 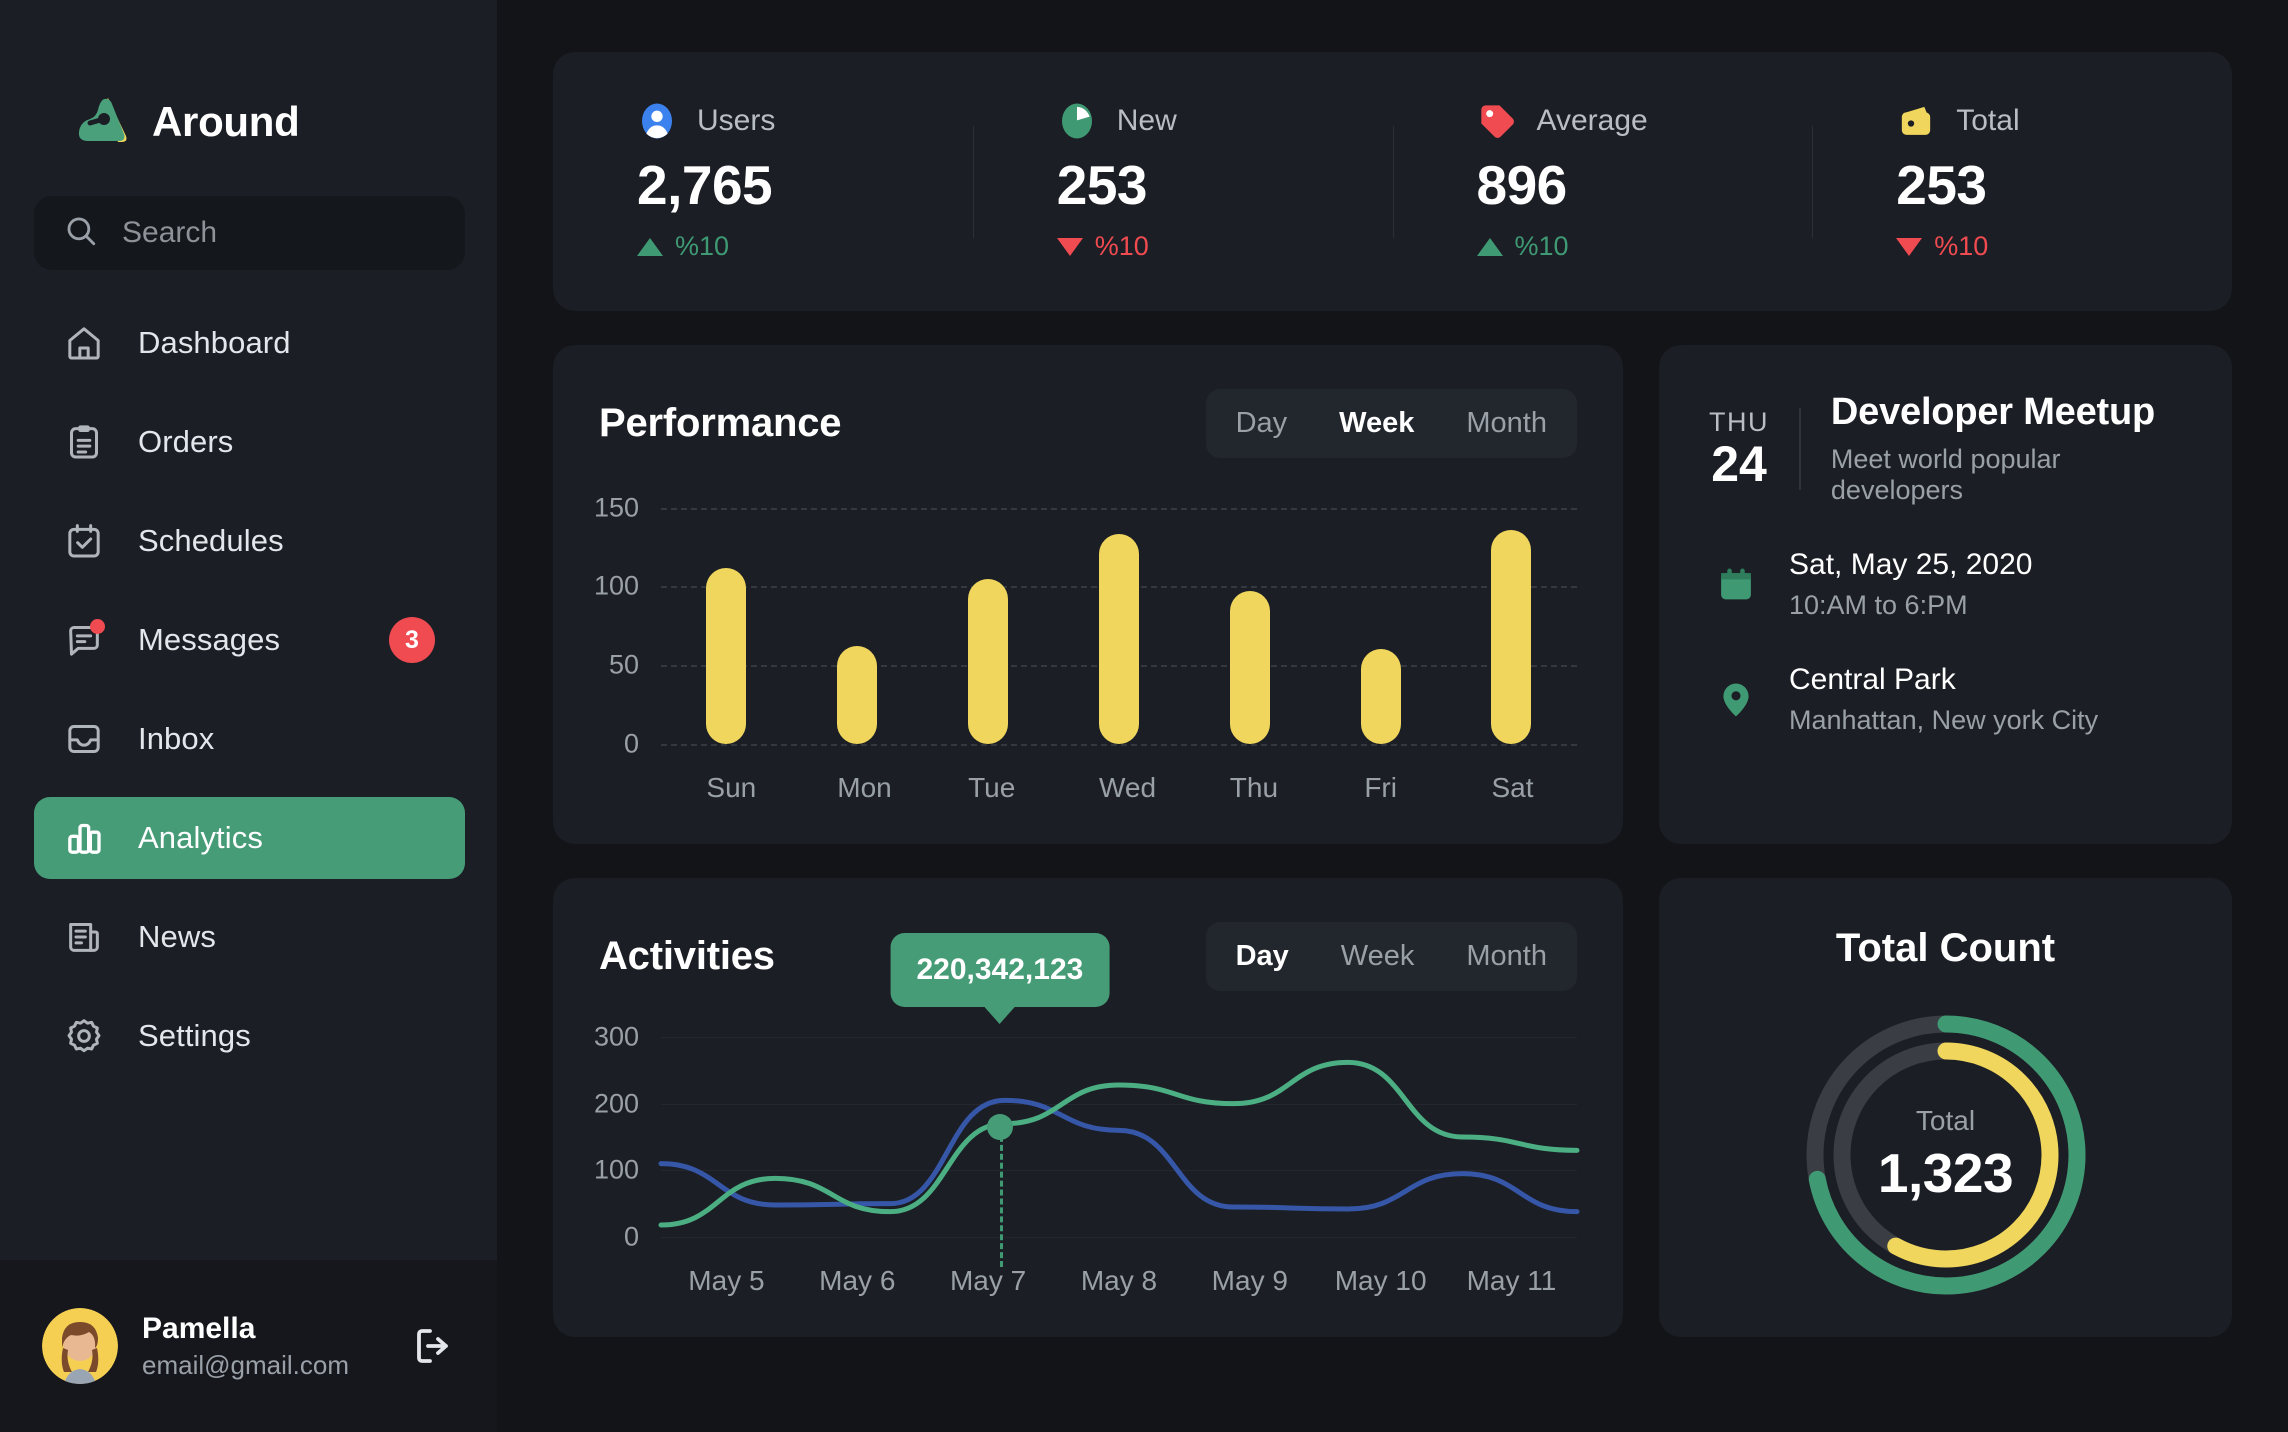 I want to click on sidebar-item-label: Dashboard, so click(x=214, y=342).